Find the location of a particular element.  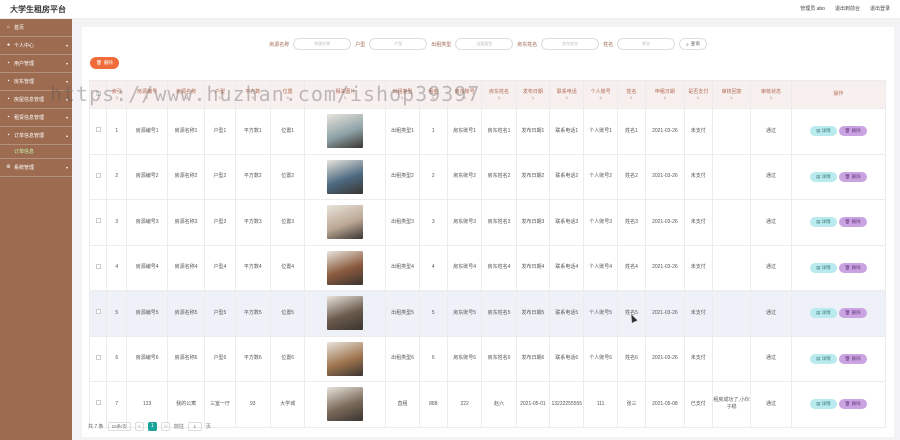

column-header-area: 平方数 ⇅ is located at coordinates (253, 94).